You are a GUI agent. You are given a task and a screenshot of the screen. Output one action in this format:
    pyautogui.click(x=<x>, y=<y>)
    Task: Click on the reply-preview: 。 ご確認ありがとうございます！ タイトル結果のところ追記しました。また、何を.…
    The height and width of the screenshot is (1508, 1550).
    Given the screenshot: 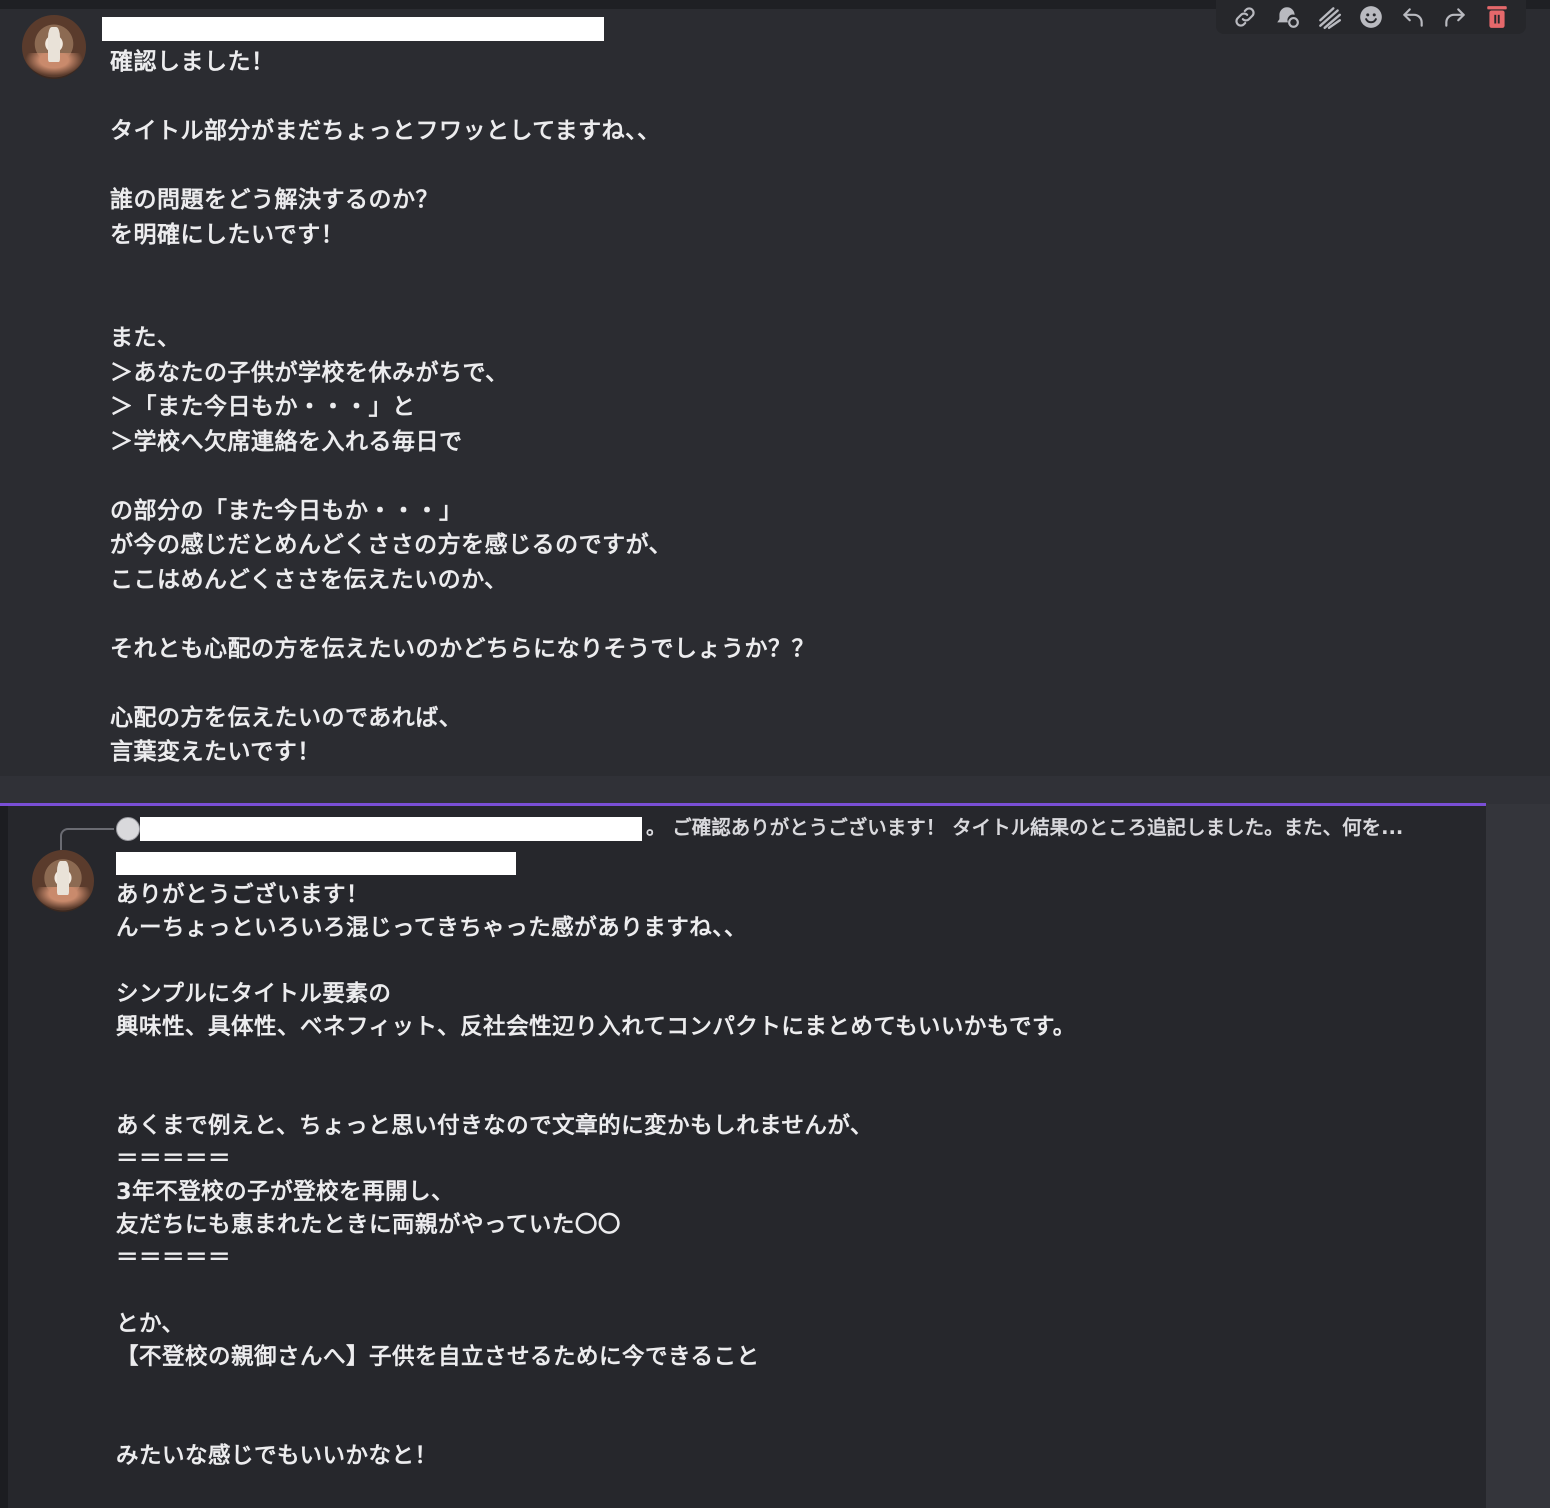 What is the action you would take?
    pyautogui.click(x=1024, y=828)
    